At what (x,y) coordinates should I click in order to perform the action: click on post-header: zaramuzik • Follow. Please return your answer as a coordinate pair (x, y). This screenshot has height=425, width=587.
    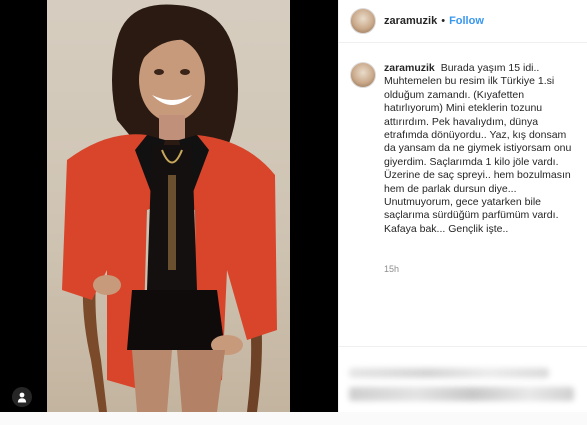
    Looking at the image, I should click on (463, 21).